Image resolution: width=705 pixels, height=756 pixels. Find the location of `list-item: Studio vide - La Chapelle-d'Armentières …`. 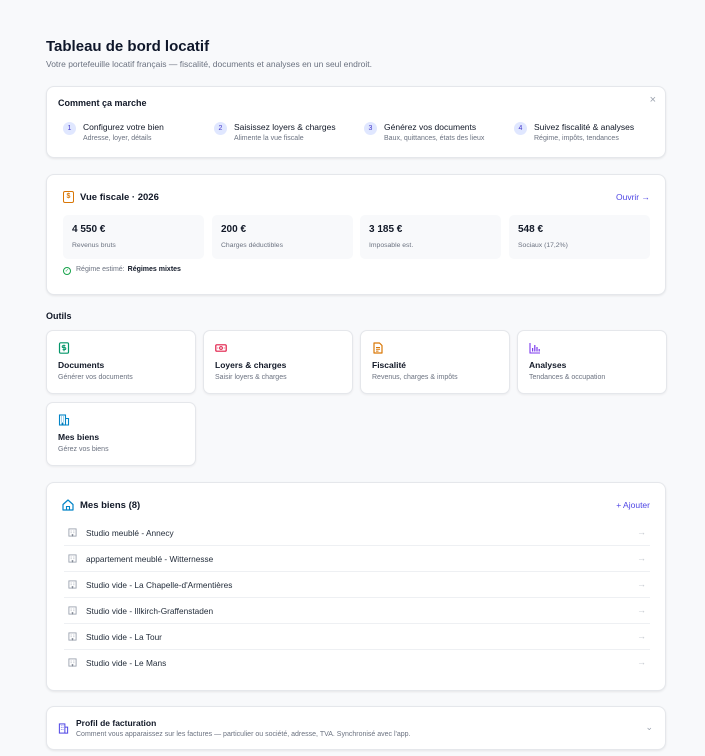

list-item: Studio vide - La Chapelle-d'Armentières … is located at coordinates (357, 585).